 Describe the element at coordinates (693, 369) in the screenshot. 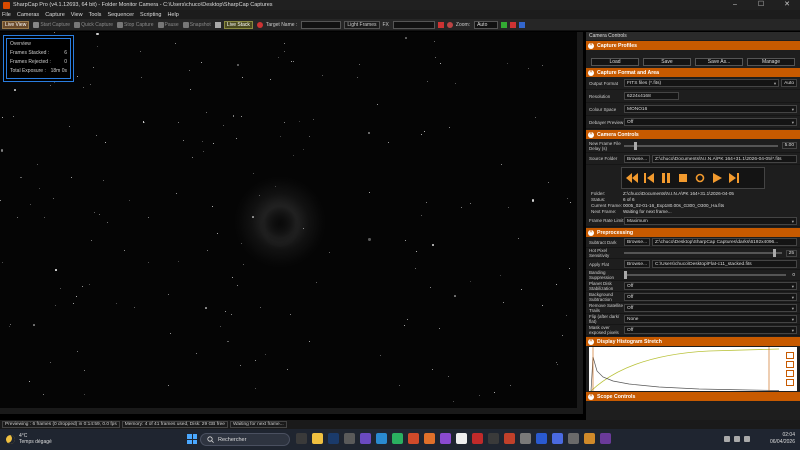

I see `histogram-chart` at that location.